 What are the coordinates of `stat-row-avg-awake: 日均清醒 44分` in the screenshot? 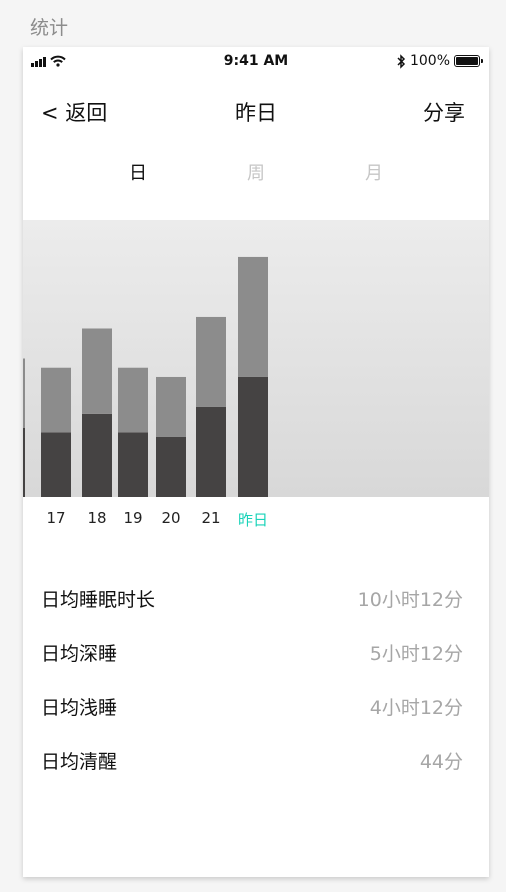 It's located at (256, 759).